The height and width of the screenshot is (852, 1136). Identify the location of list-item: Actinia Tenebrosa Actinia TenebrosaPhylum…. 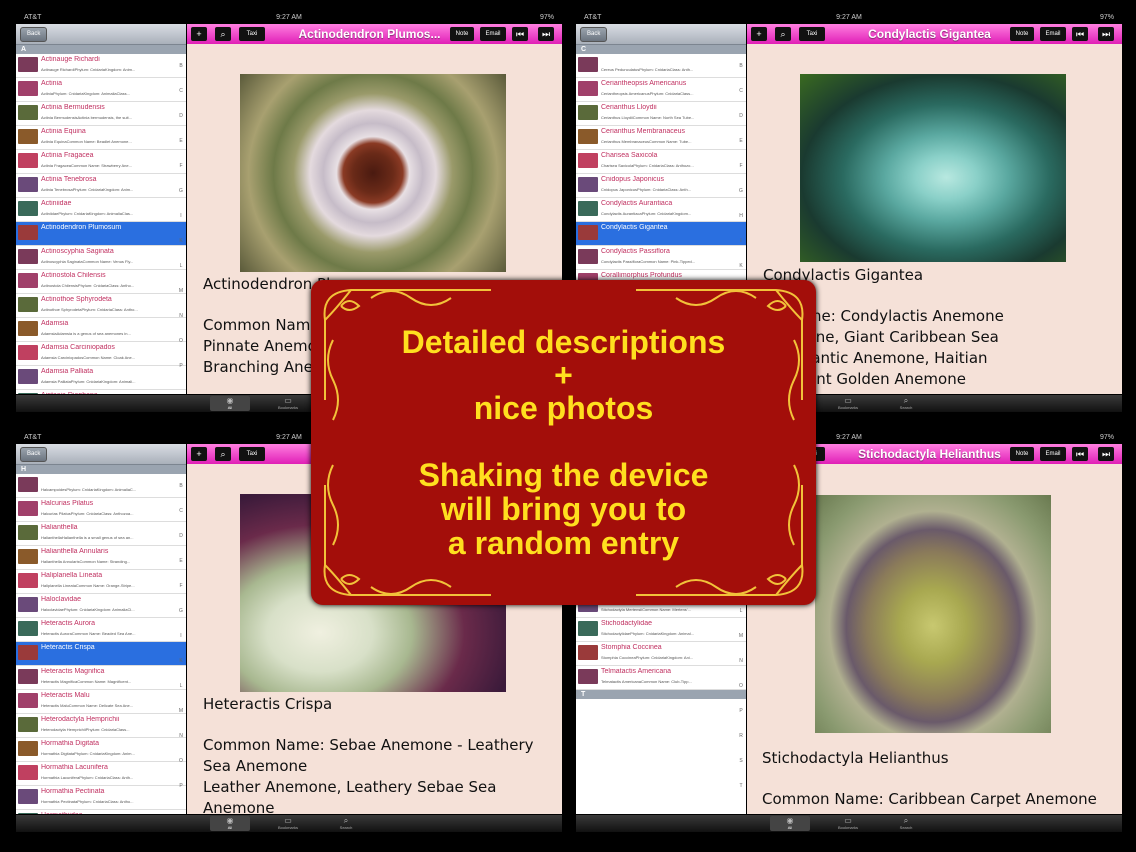
(101, 186).